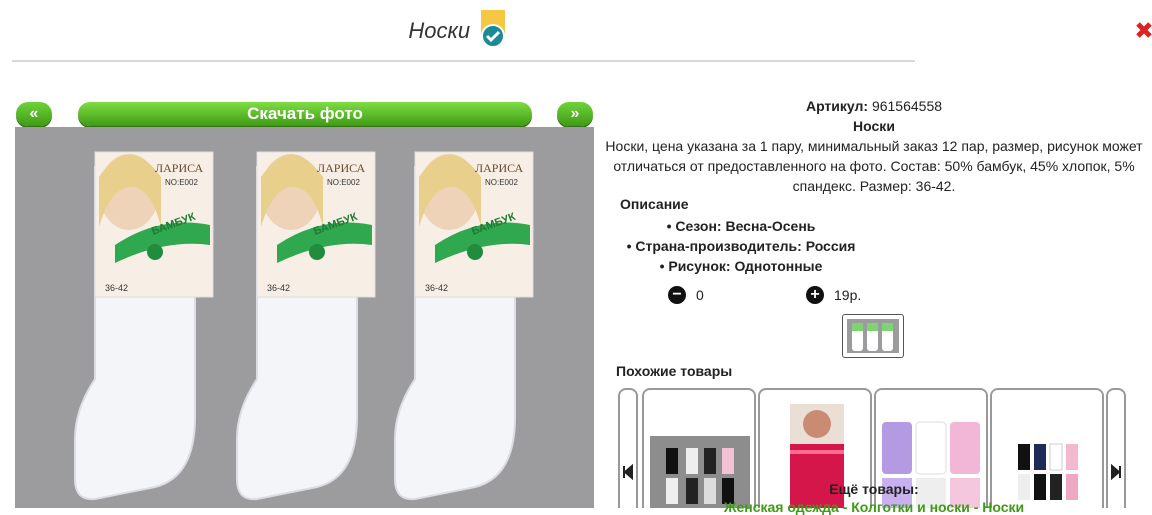 The width and height of the screenshot is (1152, 515). I want to click on similar-heading: Похожие товары, so click(674, 371).